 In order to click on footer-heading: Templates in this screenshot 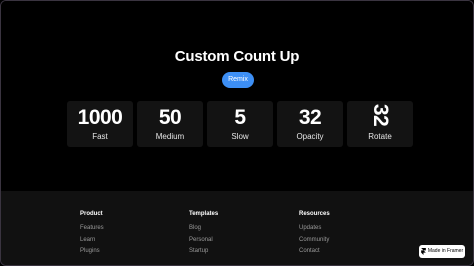, I will do `click(204, 214)`.